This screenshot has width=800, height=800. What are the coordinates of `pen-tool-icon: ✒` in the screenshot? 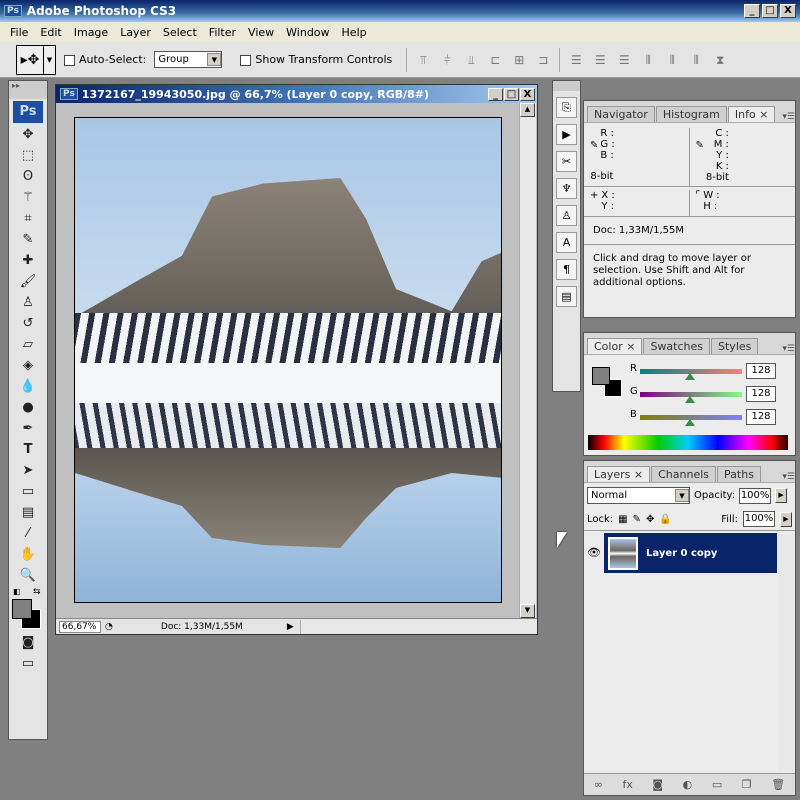 It's located at (28, 428).